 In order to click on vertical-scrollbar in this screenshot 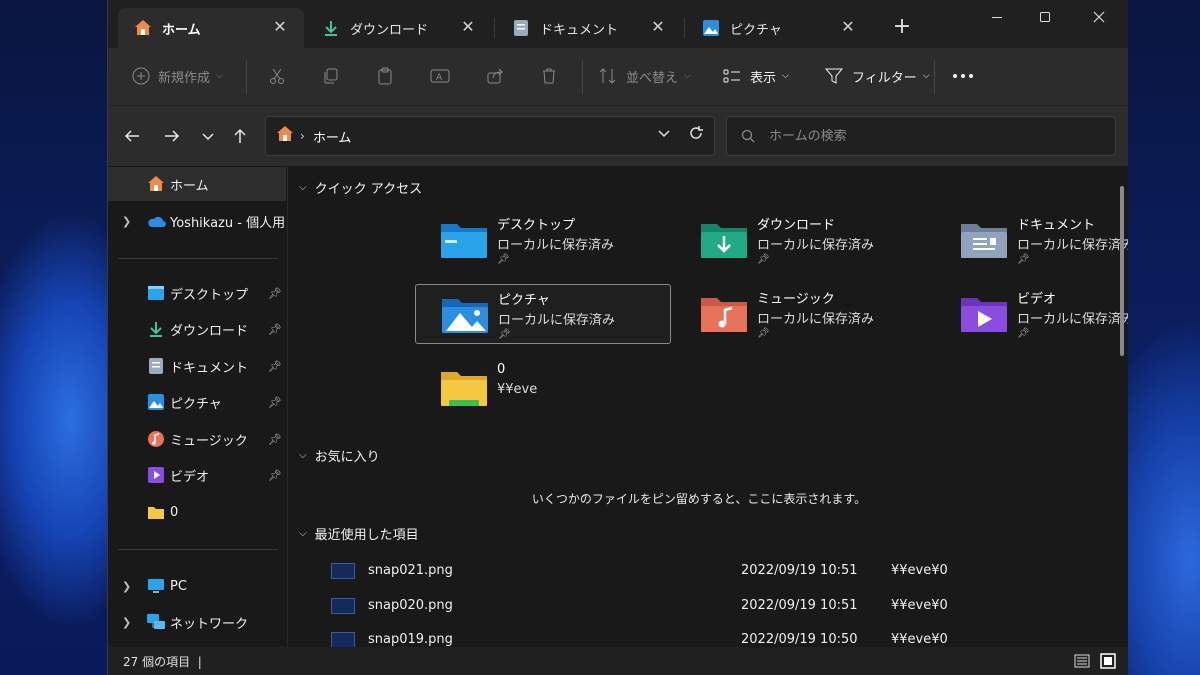, I will do `click(1122, 271)`.